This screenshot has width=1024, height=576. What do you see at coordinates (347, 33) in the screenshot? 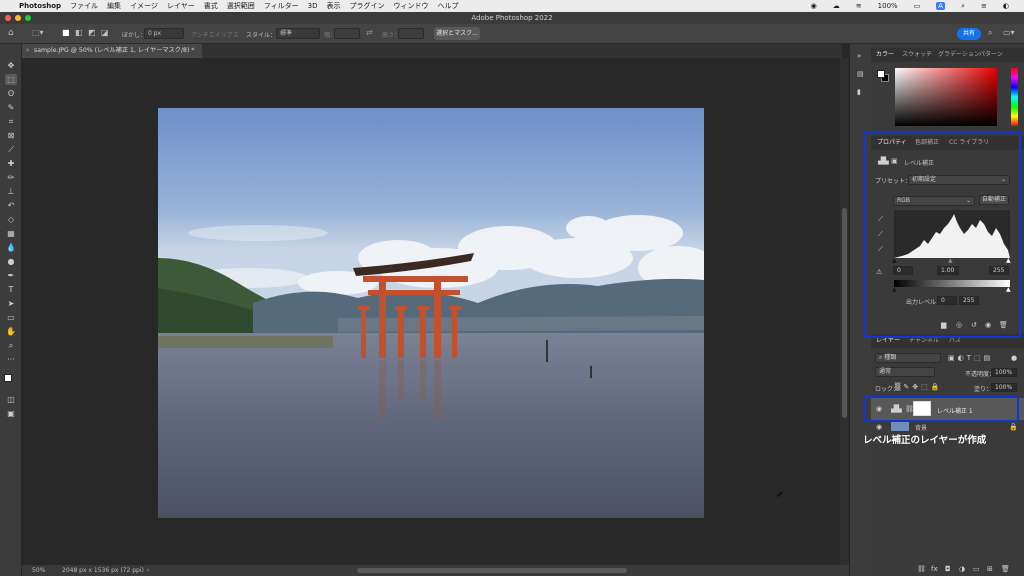
I see `width-input` at bounding box center [347, 33].